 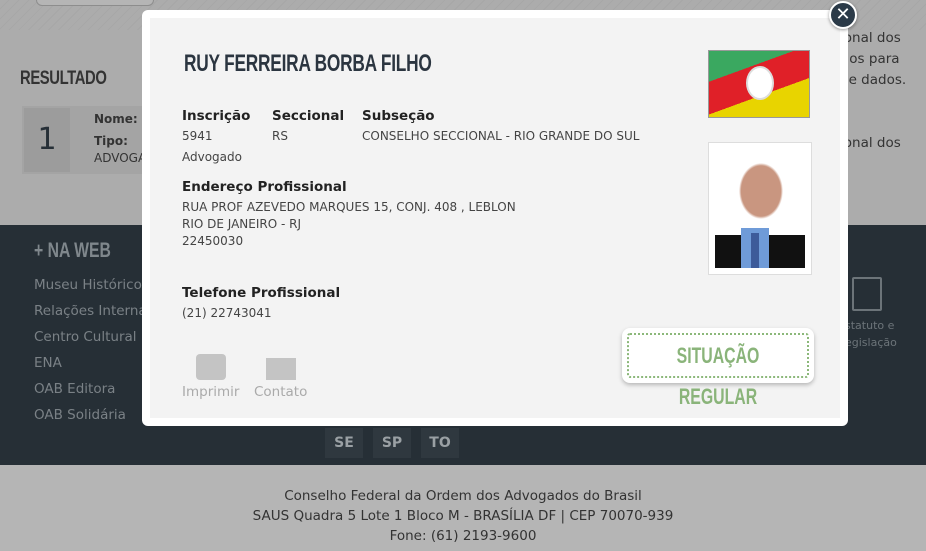 What do you see at coordinates (280, 136) in the screenshot?
I see `seccional-value: RS` at bounding box center [280, 136].